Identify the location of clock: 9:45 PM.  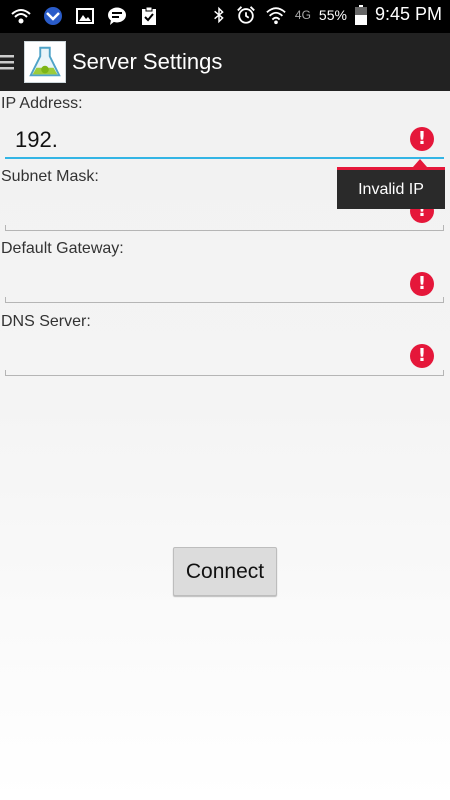
(408, 14).